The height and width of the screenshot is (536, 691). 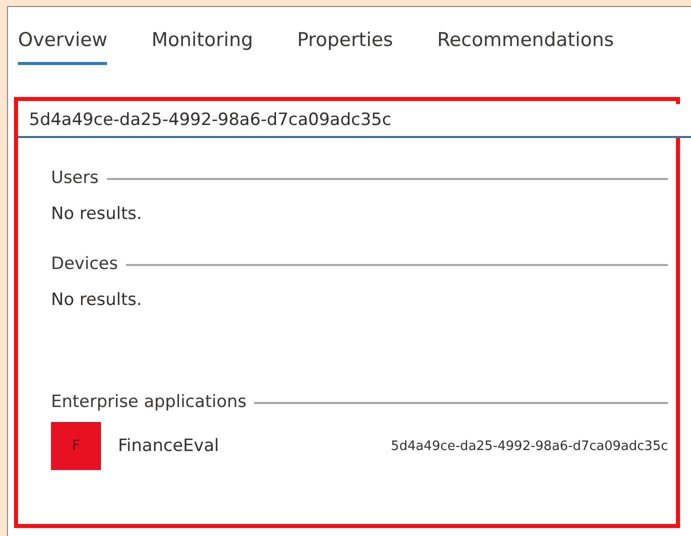 What do you see at coordinates (525, 43) in the screenshot?
I see `tab: Recommendations` at bounding box center [525, 43].